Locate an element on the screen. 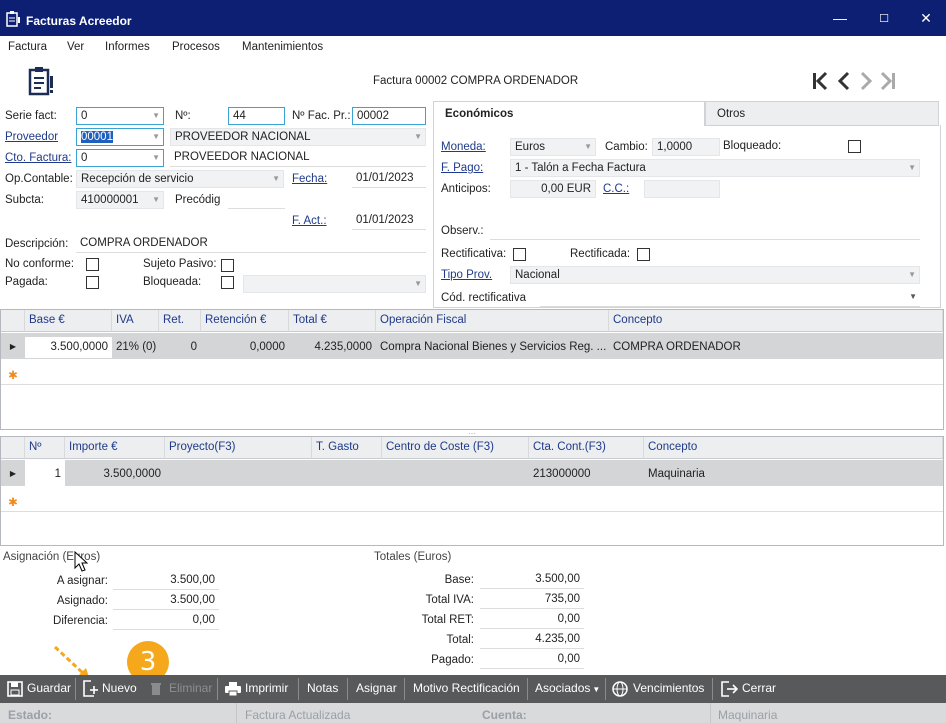 The width and height of the screenshot is (946, 723). cell-retencion: 0,0000 is located at coordinates (245, 347).